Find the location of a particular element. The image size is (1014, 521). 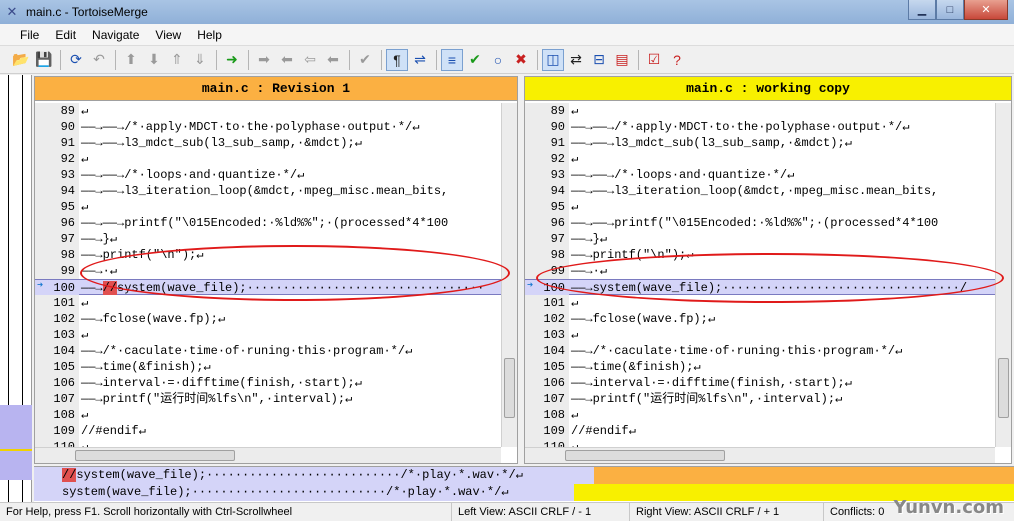

menu-help: Help is located at coordinates (209, 35).